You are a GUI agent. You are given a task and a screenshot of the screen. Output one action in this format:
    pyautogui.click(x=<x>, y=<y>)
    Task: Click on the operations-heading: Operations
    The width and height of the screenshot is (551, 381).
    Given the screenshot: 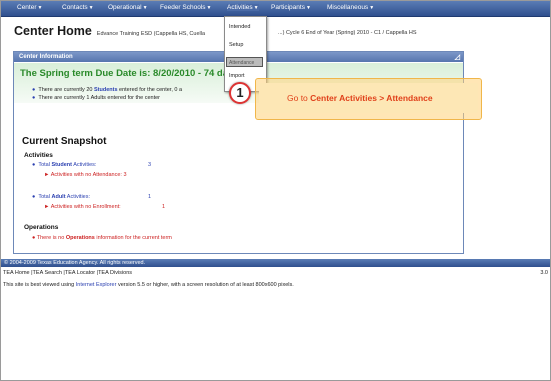 What is the action you would take?
    pyautogui.click(x=41, y=227)
    